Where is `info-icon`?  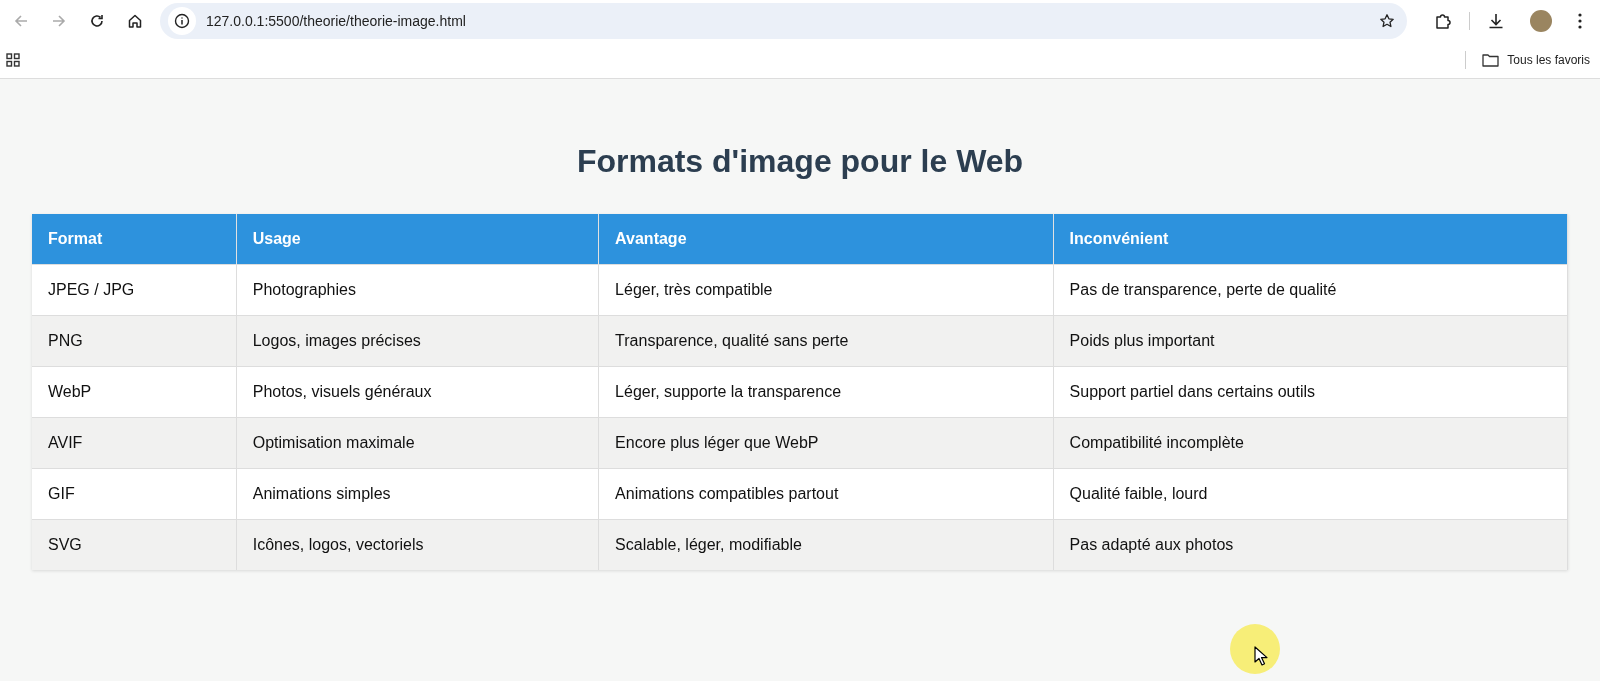
info-icon is located at coordinates (182, 21).